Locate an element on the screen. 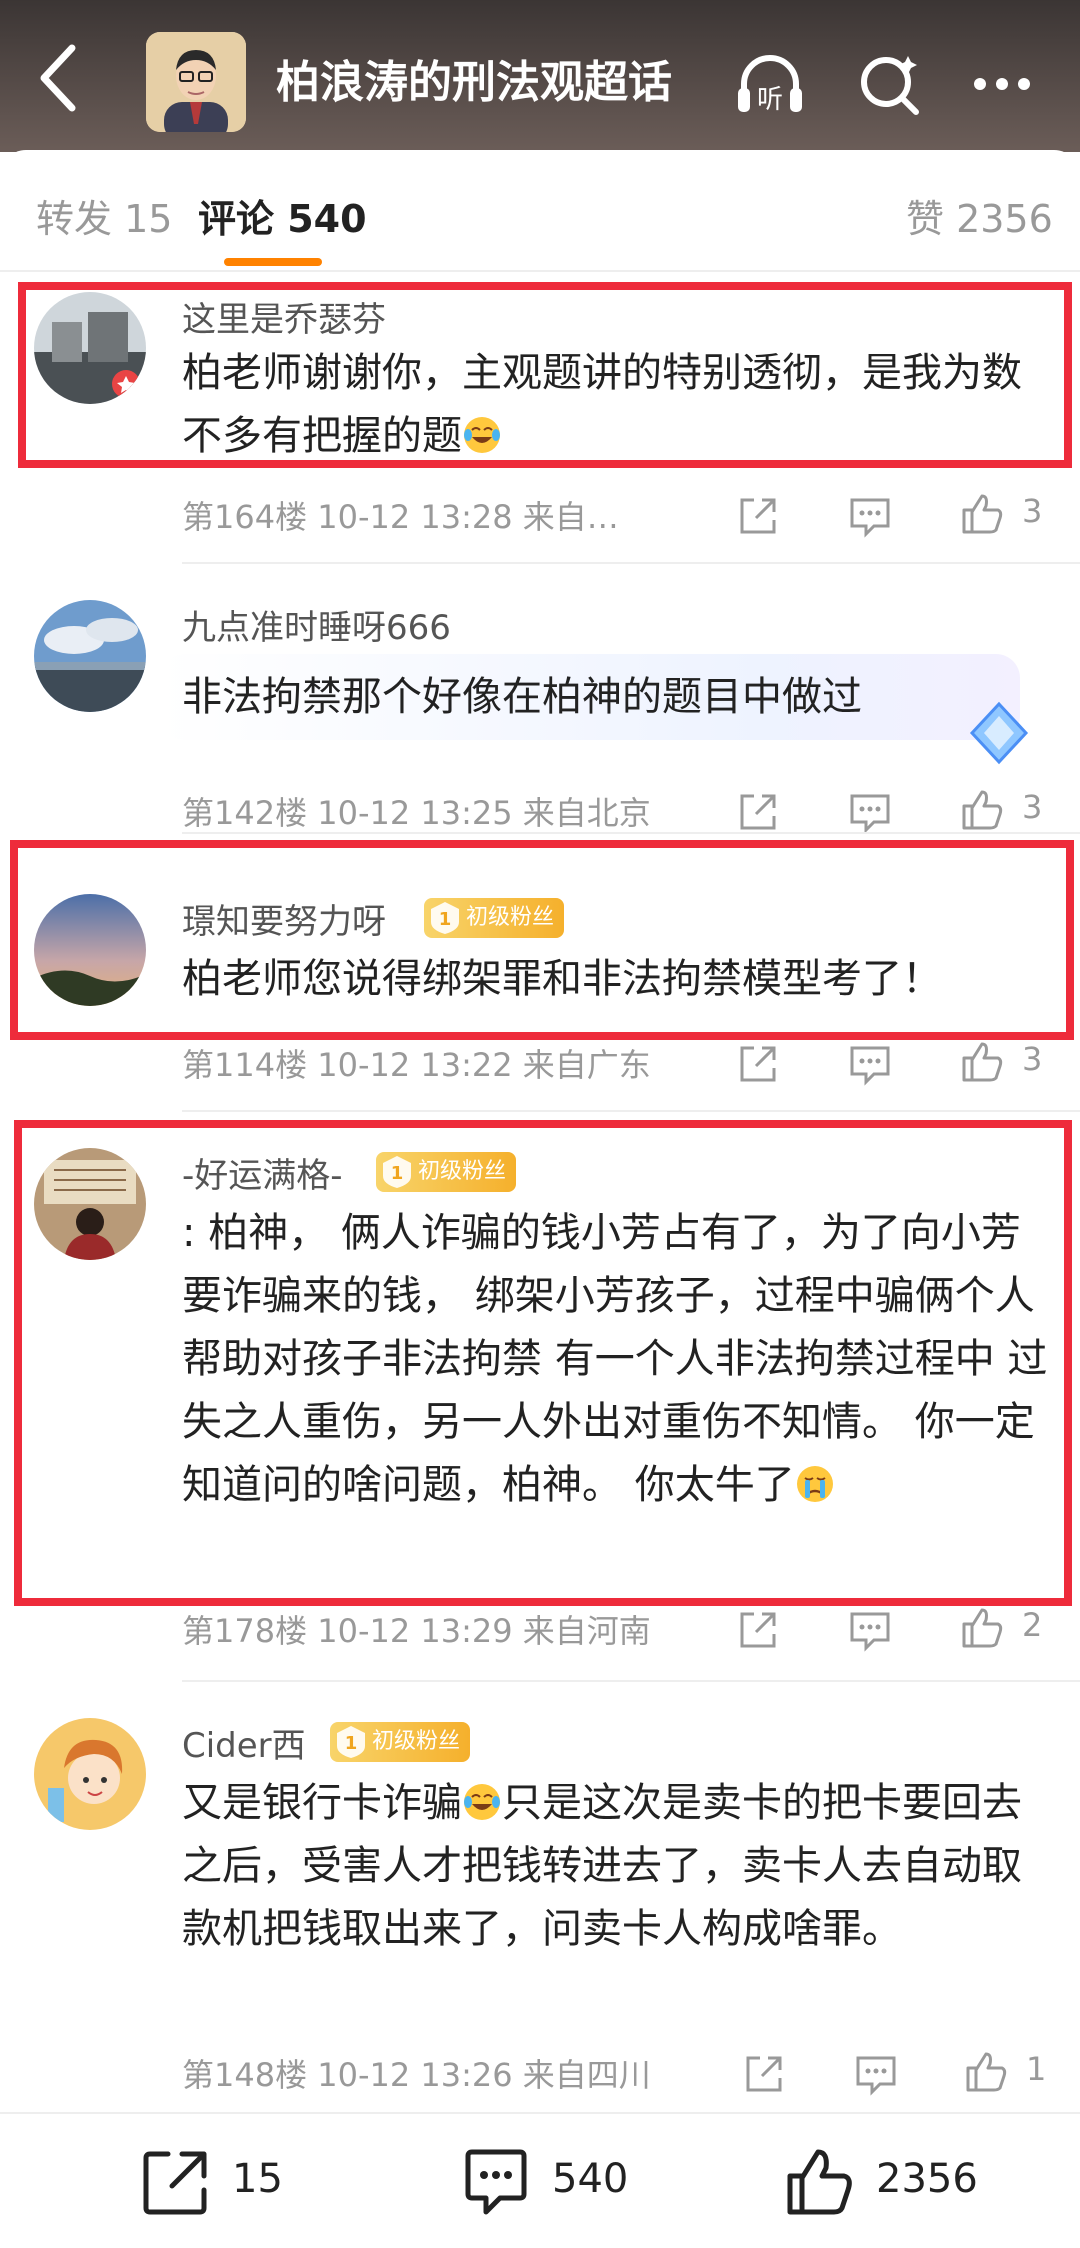 The width and height of the screenshot is (1080, 2248). comment-meta: 第114楼 10-12 13:22 来自广东 is located at coordinates (416, 1065).